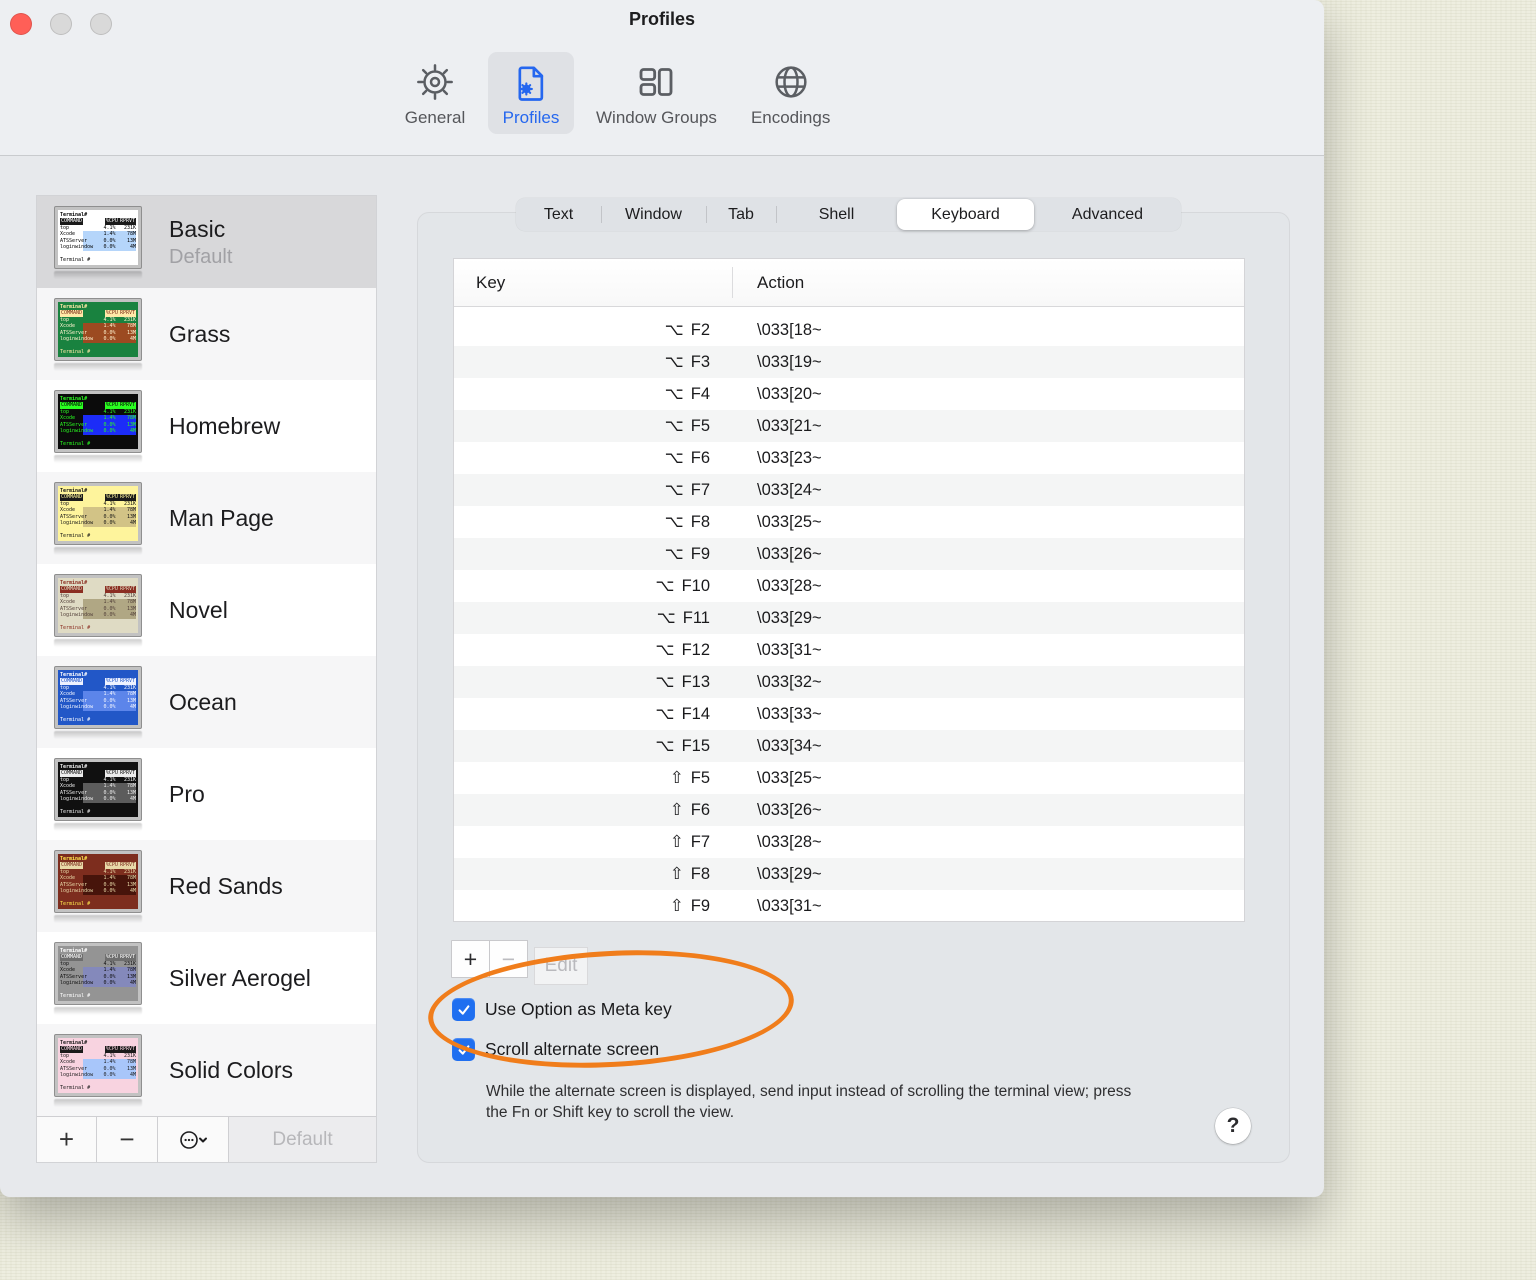 Image resolution: width=1536 pixels, height=1280 pixels. What do you see at coordinates (849, 310) in the screenshot?
I see `partial-row` at bounding box center [849, 310].